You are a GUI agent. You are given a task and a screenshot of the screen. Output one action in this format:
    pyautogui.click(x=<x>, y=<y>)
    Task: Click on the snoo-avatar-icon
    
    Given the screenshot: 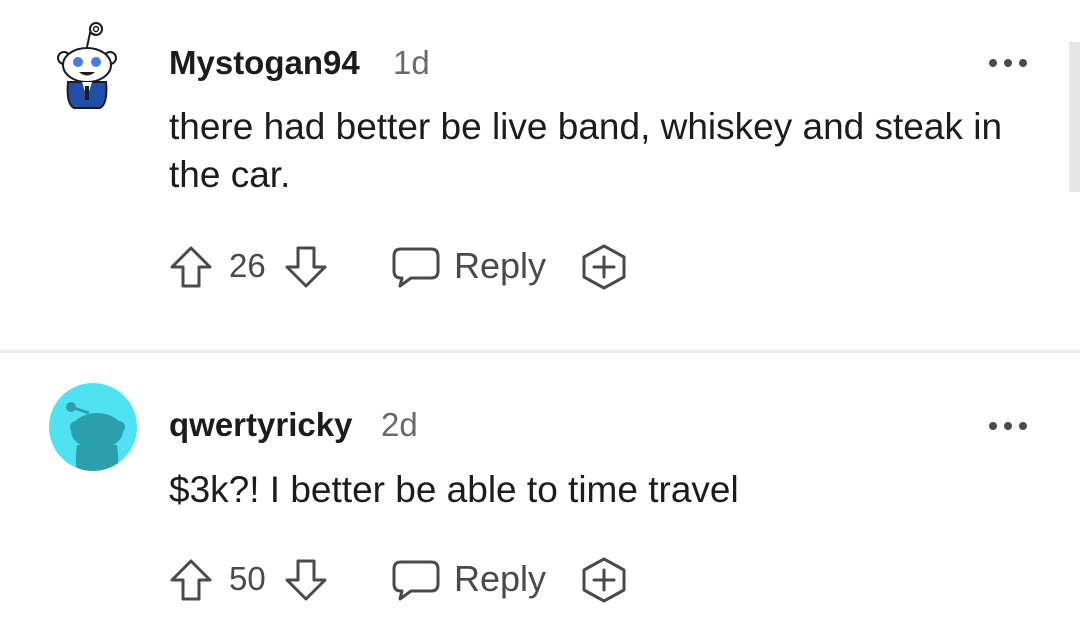 What is the action you would take?
    pyautogui.click(x=87, y=65)
    